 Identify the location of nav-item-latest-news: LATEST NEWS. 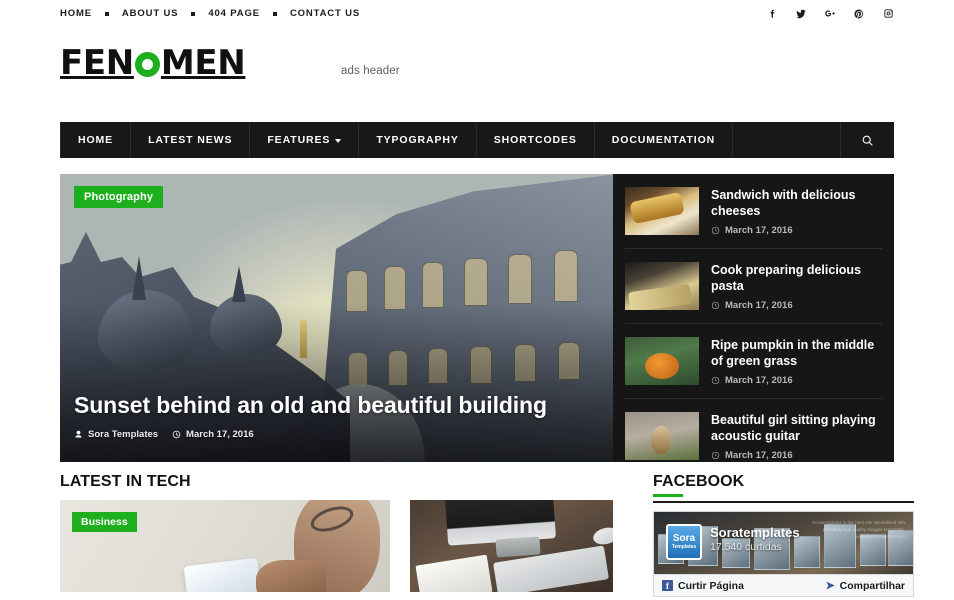
(191, 140).